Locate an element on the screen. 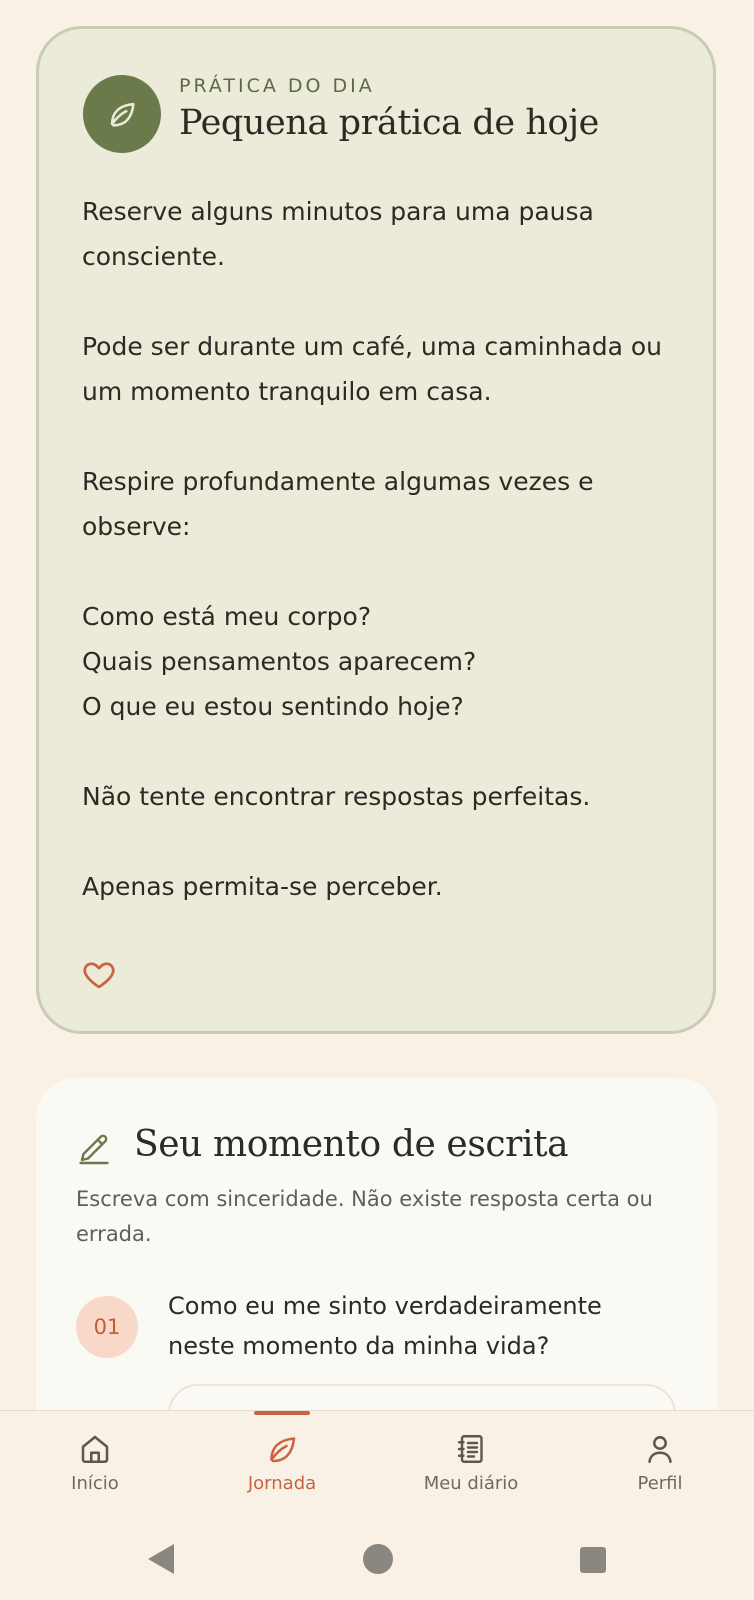  nav-item-inicio: Início is located at coordinates (95, 1465).